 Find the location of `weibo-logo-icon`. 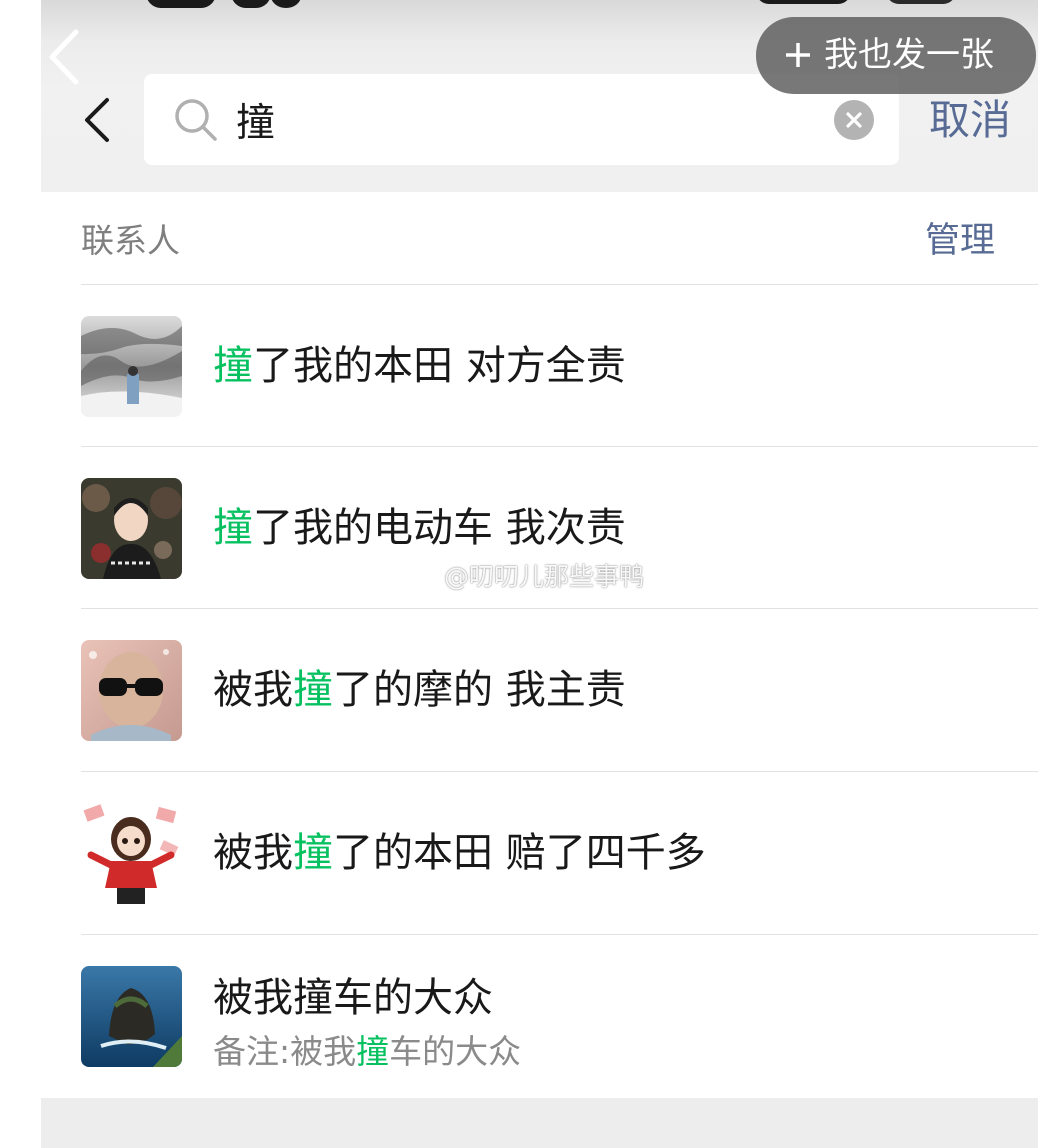

weibo-logo-icon is located at coordinates (418, 578).